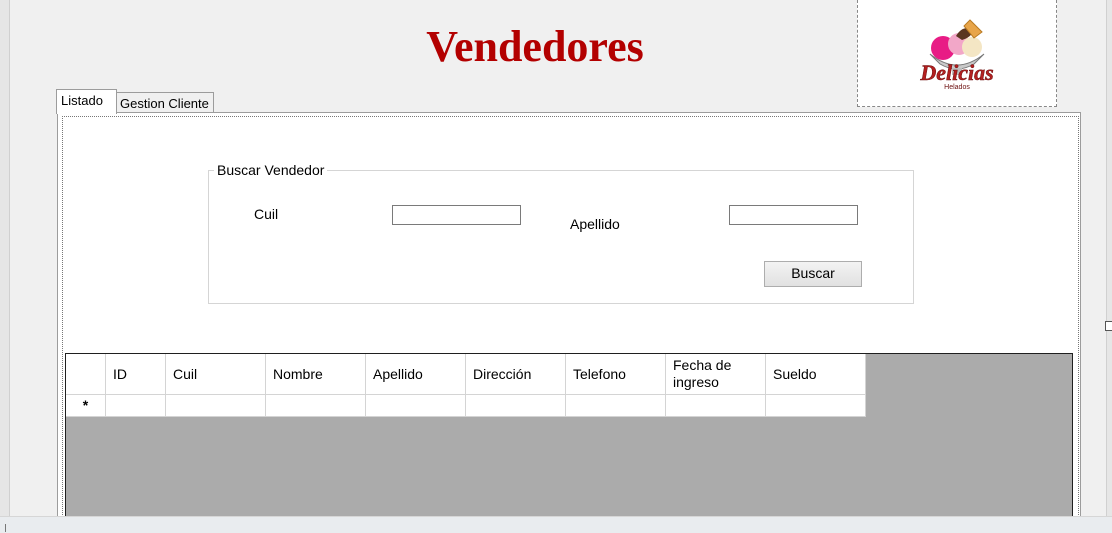 This screenshot has height=533, width=1112. Describe the element at coordinates (595, 224) in the screenshot. I see `apellido-label: Apellido` at that location.